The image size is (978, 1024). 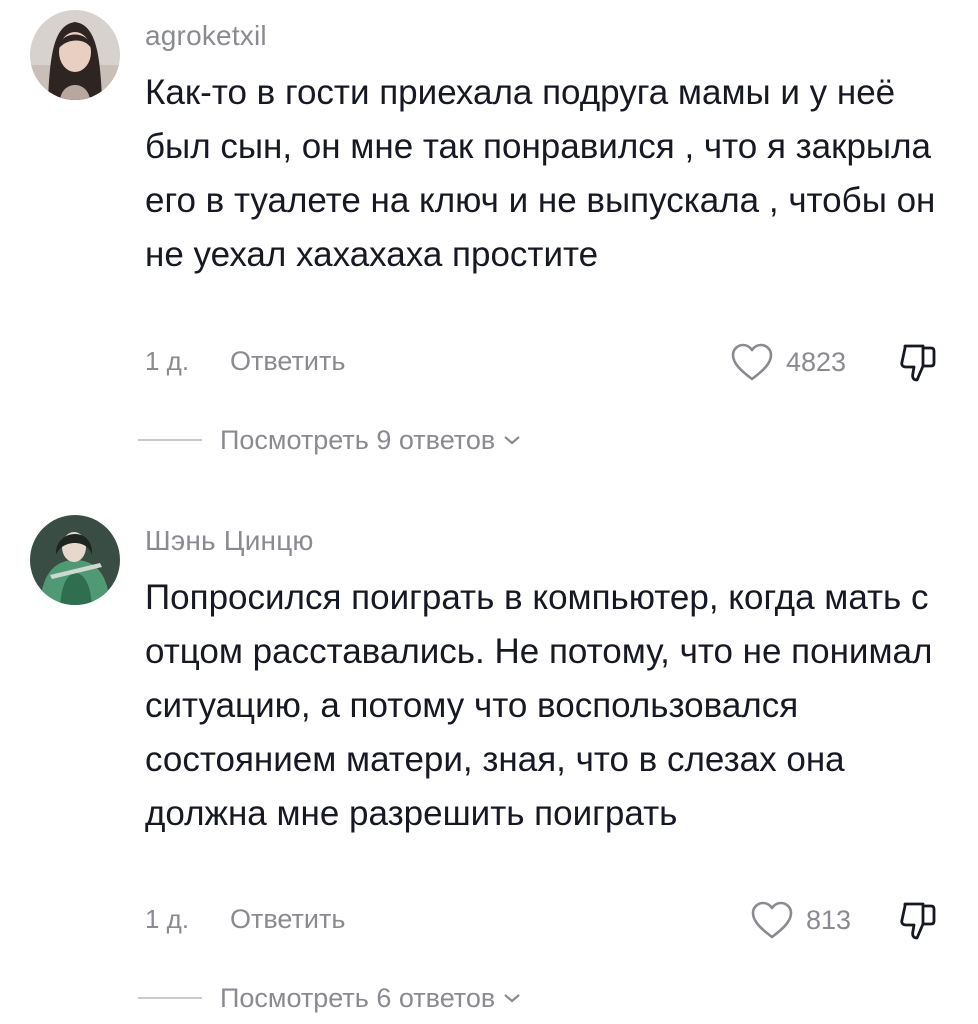 I want to click on comment-meta: 1 д. Ответить 4823, so click(x=545, y=362).